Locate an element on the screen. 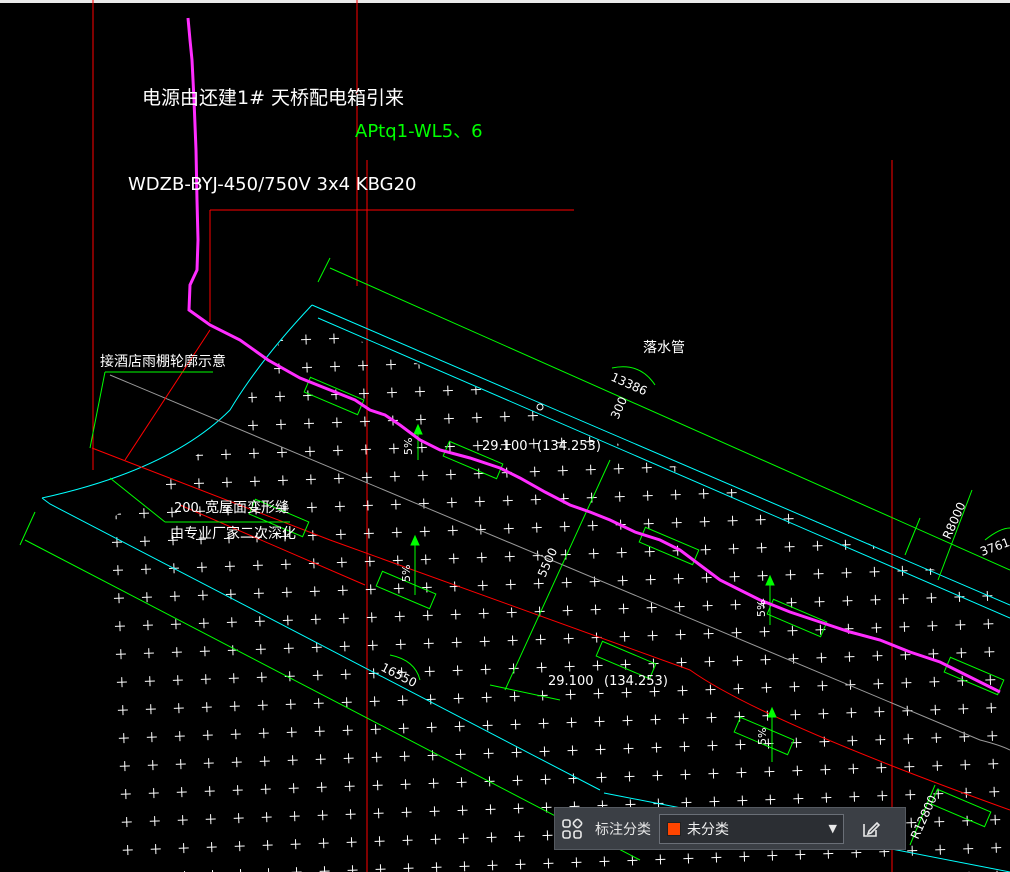  level-1-text: 29.100 is located at coordinates (505, 446).